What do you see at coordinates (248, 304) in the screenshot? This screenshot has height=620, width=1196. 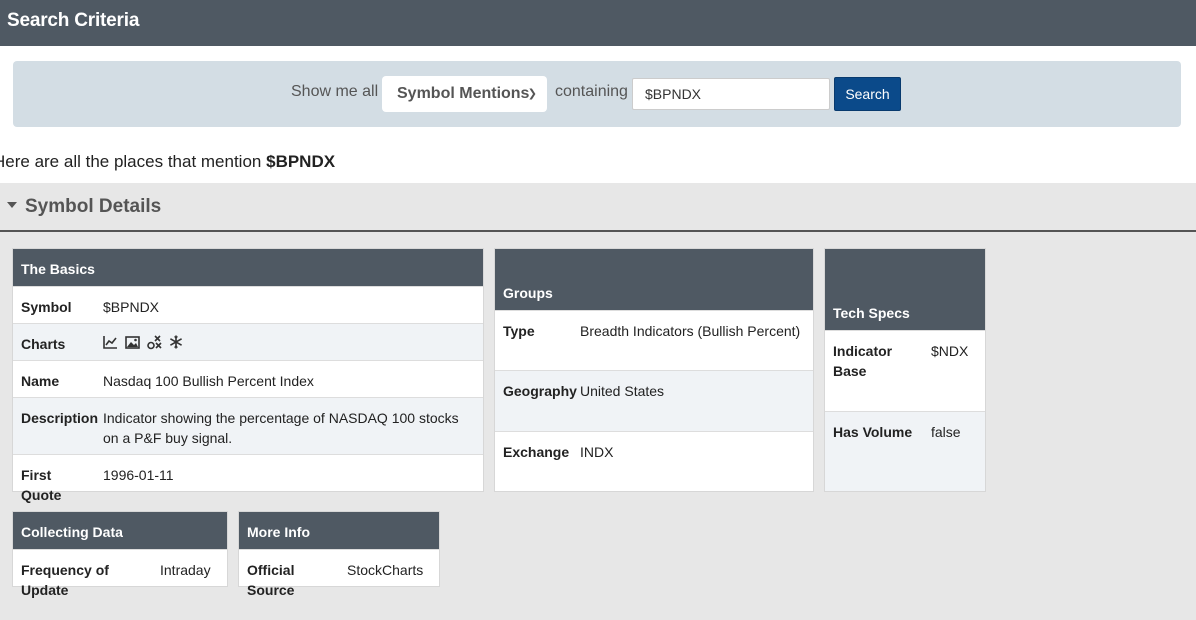 I see `basics-row-symbol: Symbol $BPNDX` at bounding box center [248, 304].